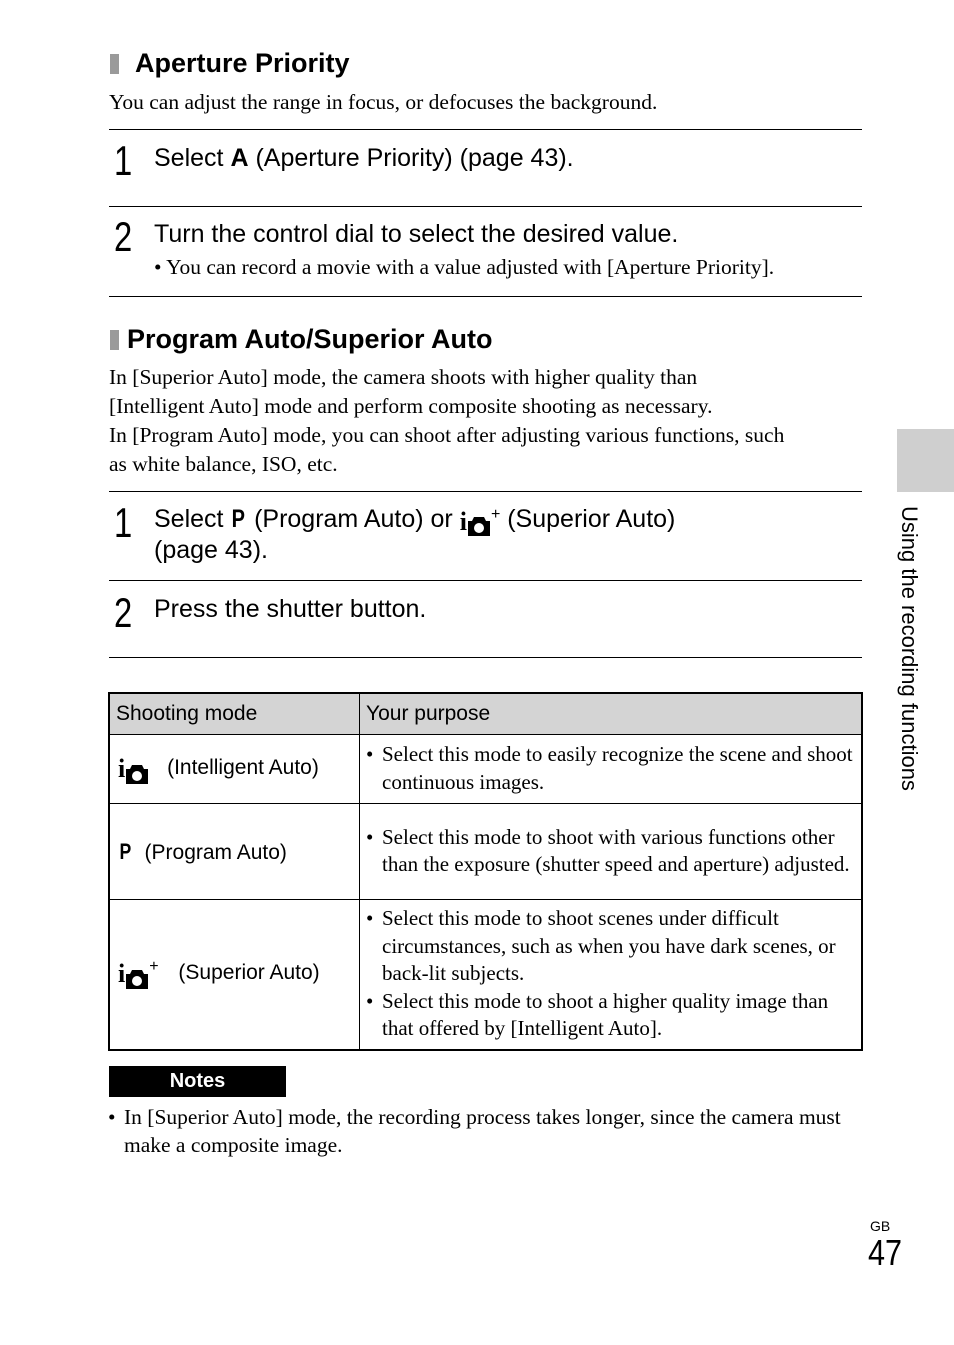  I want to click on section-heading-program-auto: Program Auto/Superior Auto, so click(301, 339).